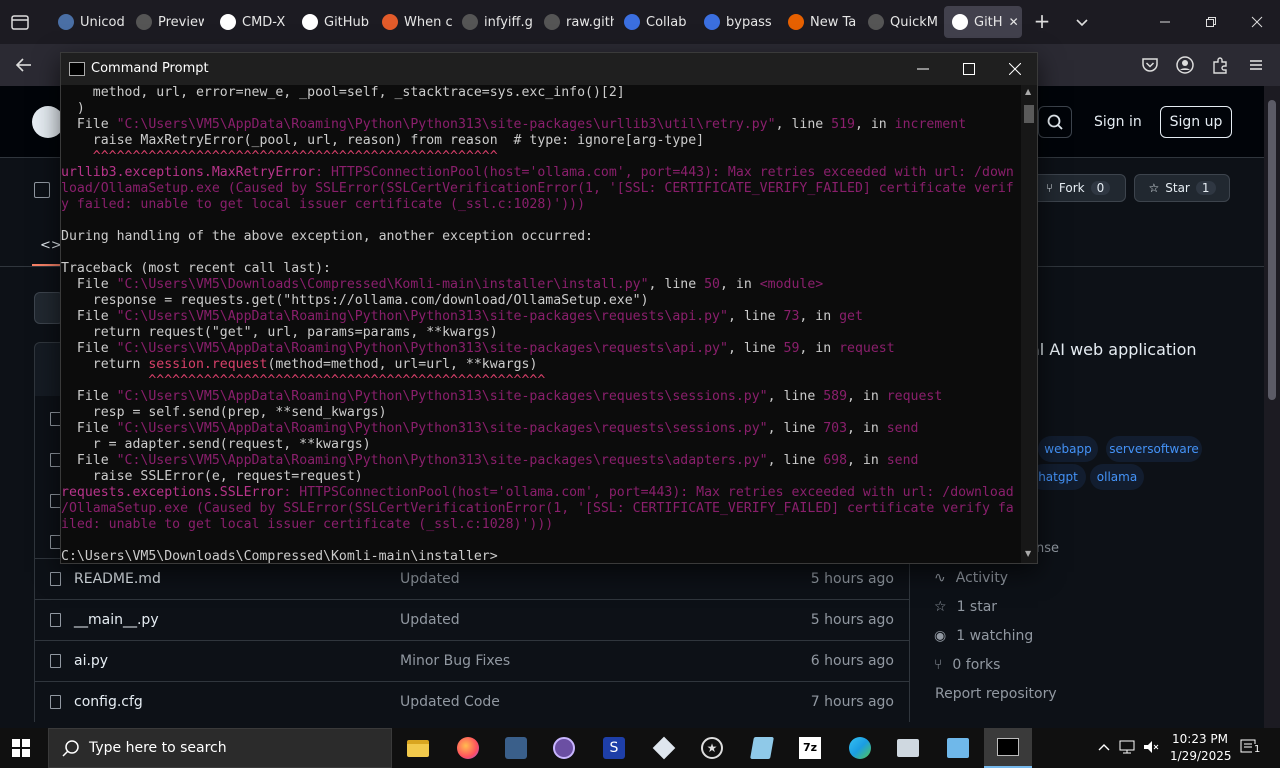 Image resolution: width=1280 pixels, height=768 pixels. What do you see at coordinates (117, 579) in the screenshot?
I see `file-name-link: README.md` at bounding box center [117, 579].